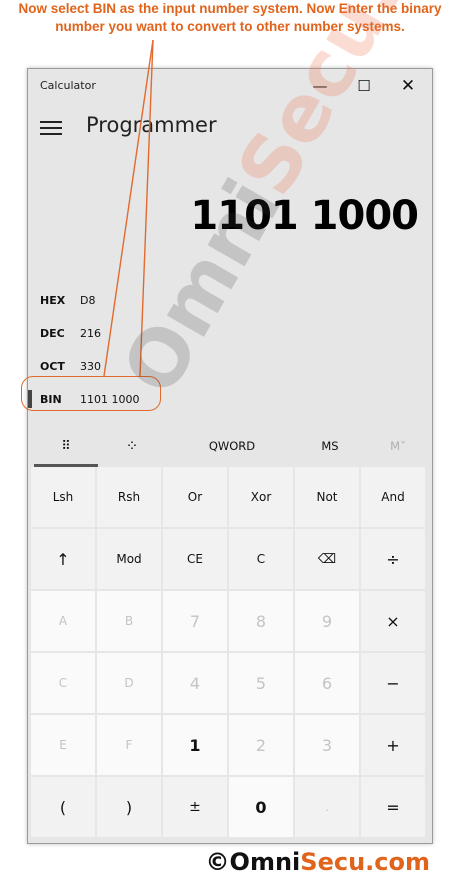 This screenshot has width=460, height=878. Describe the element at coordinates (365, 862) in the screenshot. I see `brand-accent: Secu.com` at that location.